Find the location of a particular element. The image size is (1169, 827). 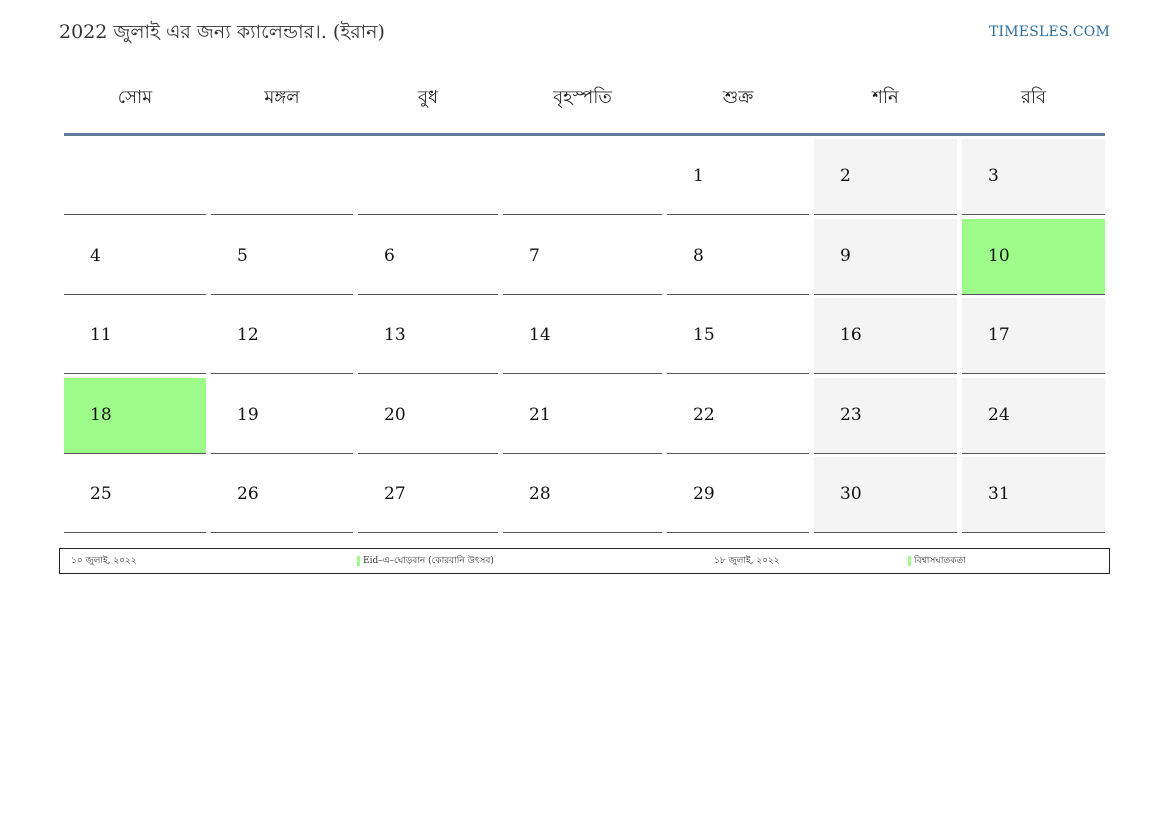

day-cell-30: 30 is located at coordinates (885, 495).